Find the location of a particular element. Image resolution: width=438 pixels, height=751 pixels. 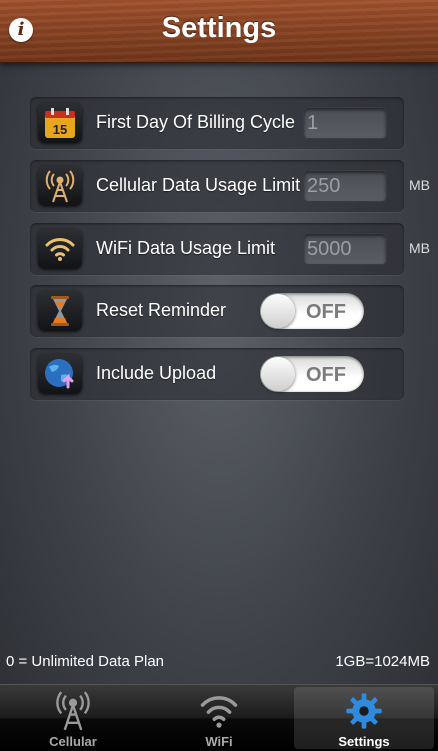

calendar-icon: 15 is located at coordinates (60, 123).